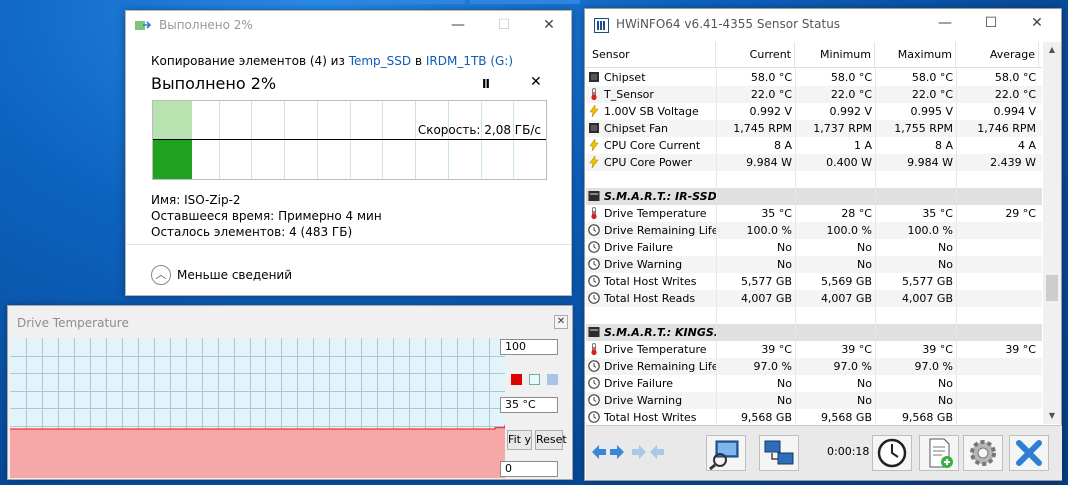 The image size is (1068, 485). What do you see at coordinates (814, 94) in the screenshot?
I see `sensor-row: T_Sensor 22.0 °C 22.0 °C 22.0 °C 22.0 °C` at bounding box center [814, 94].